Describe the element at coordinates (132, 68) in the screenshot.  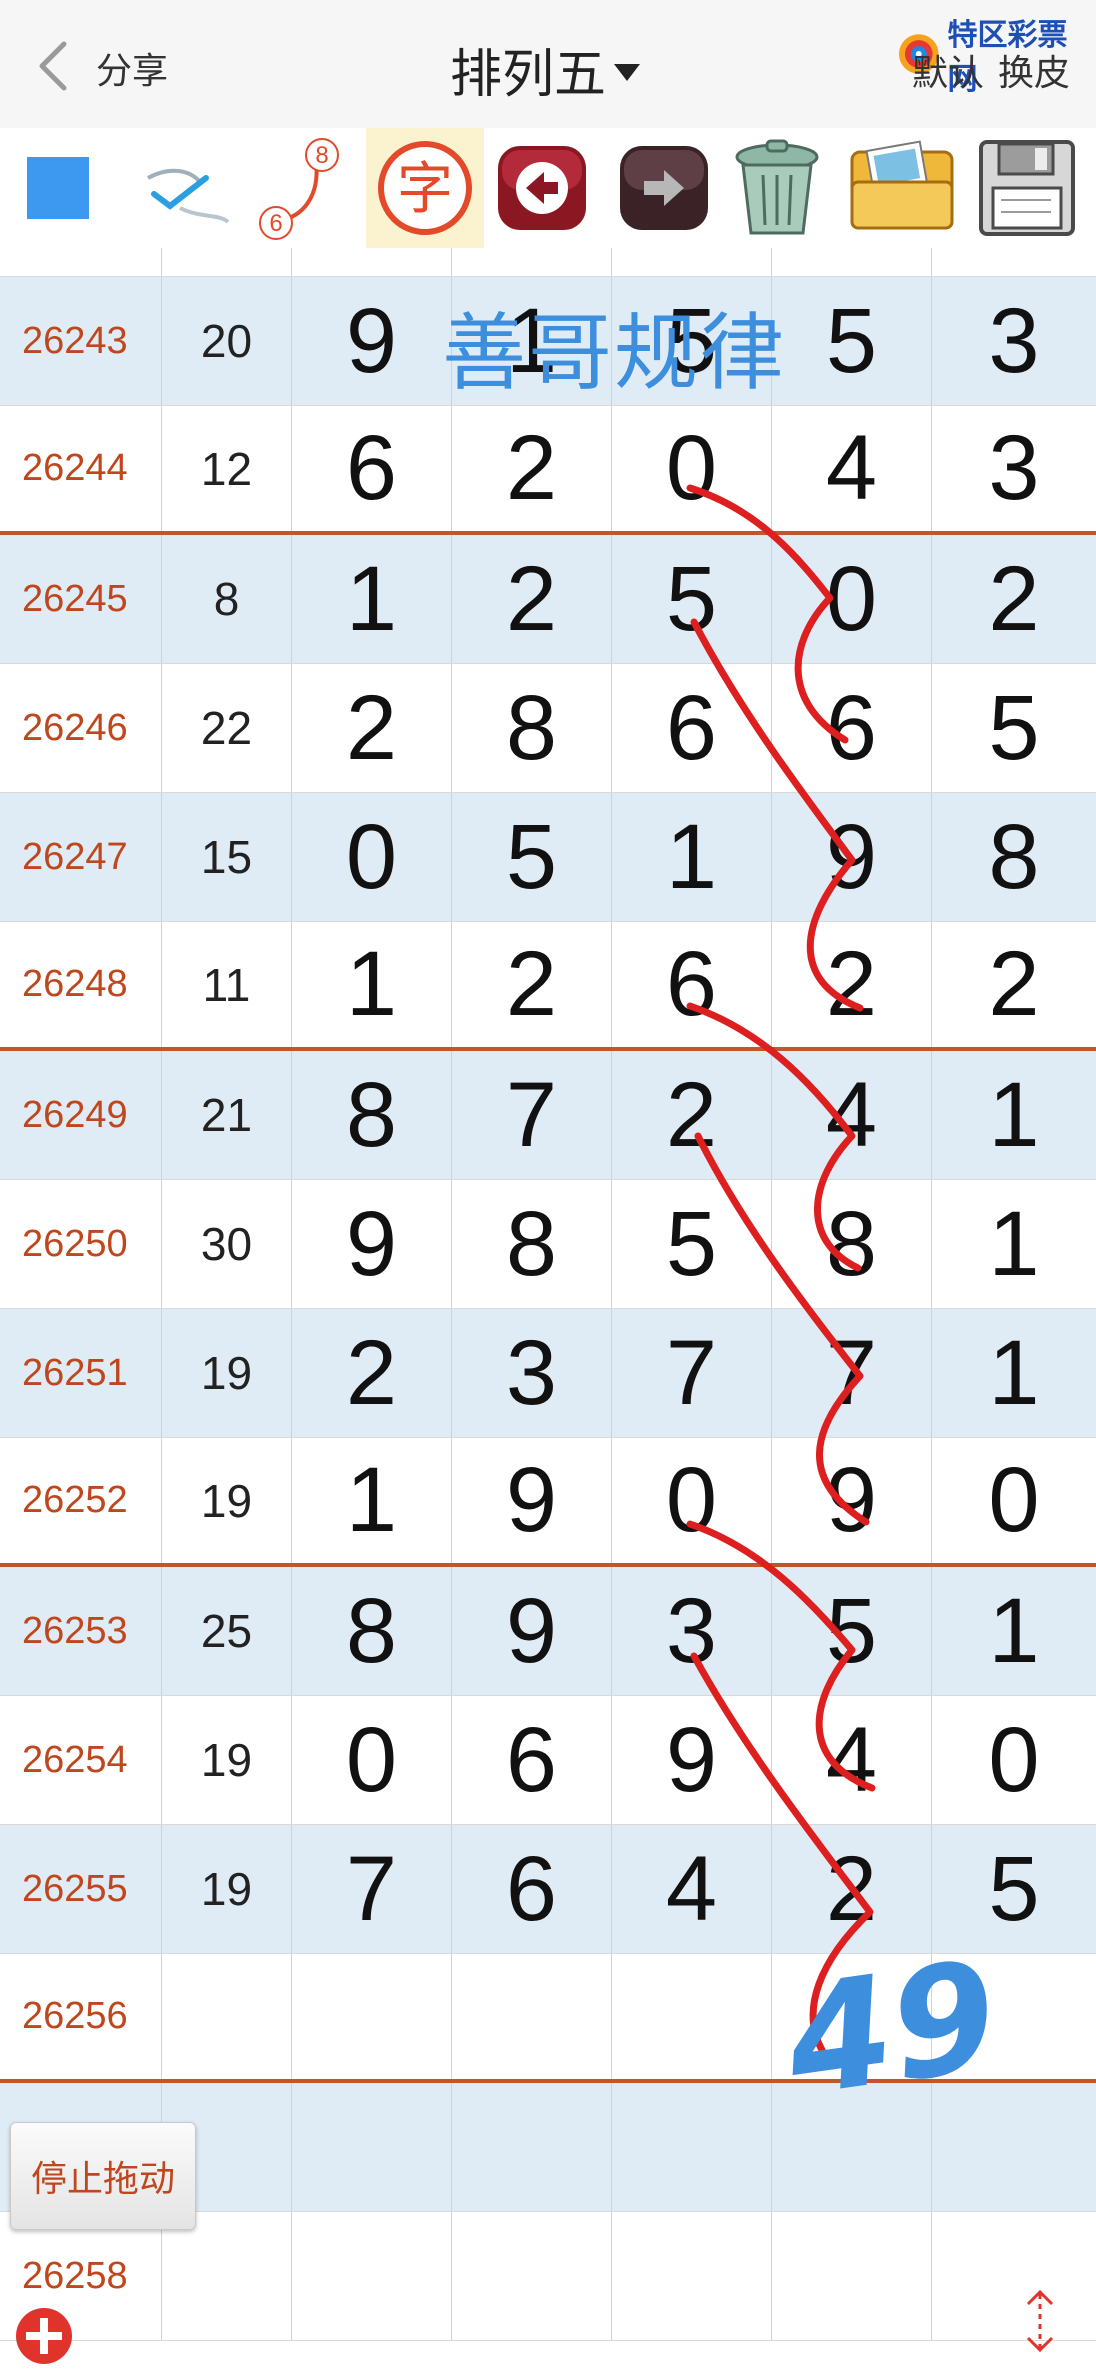
I see `share-button: 分享` at that location.